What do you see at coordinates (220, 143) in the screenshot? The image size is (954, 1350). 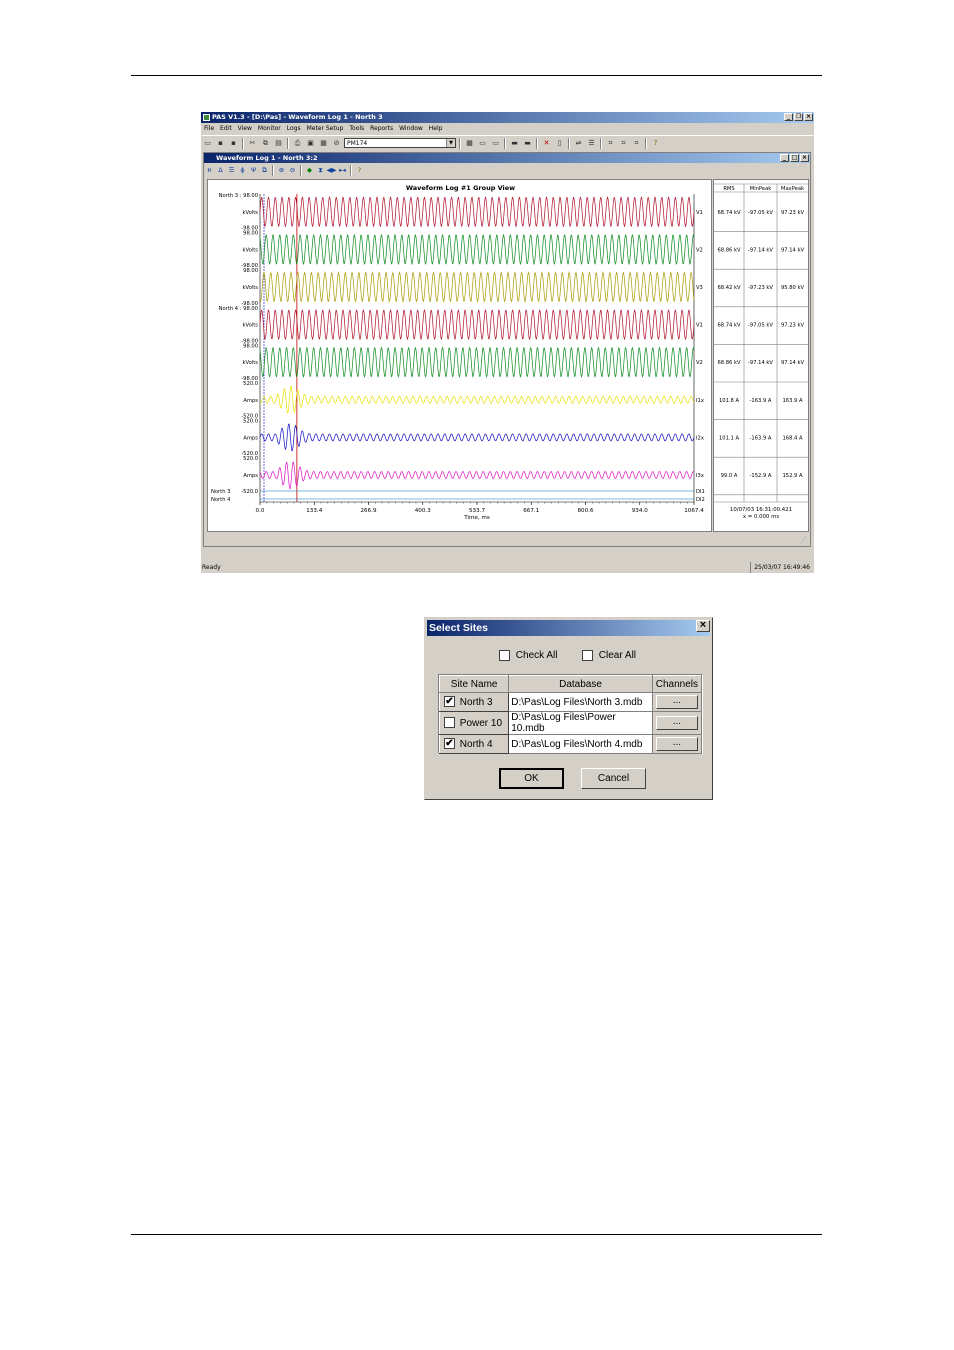 I see `save-icon: ▪` at bounding box center [220, 143].